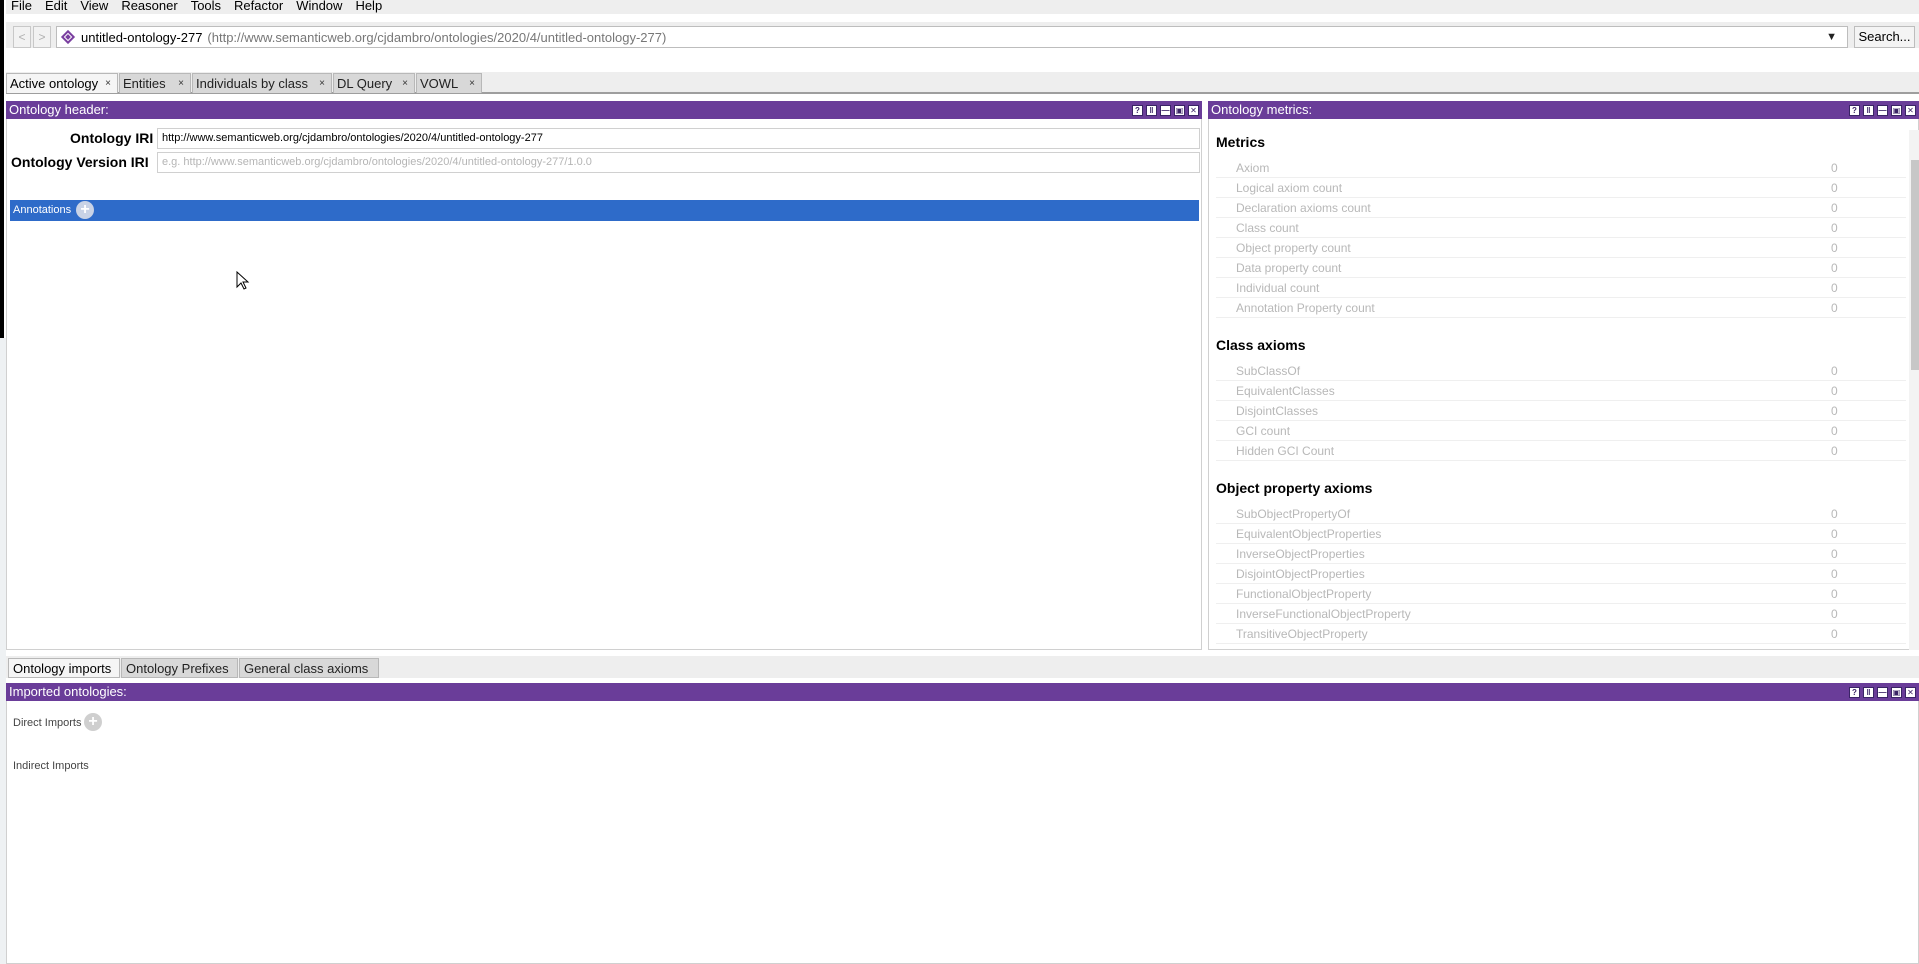 The height and width of the screenshot is (964, 1919). I want to click on ontology-iri-label: Ontology IRI, so click(112, 138).